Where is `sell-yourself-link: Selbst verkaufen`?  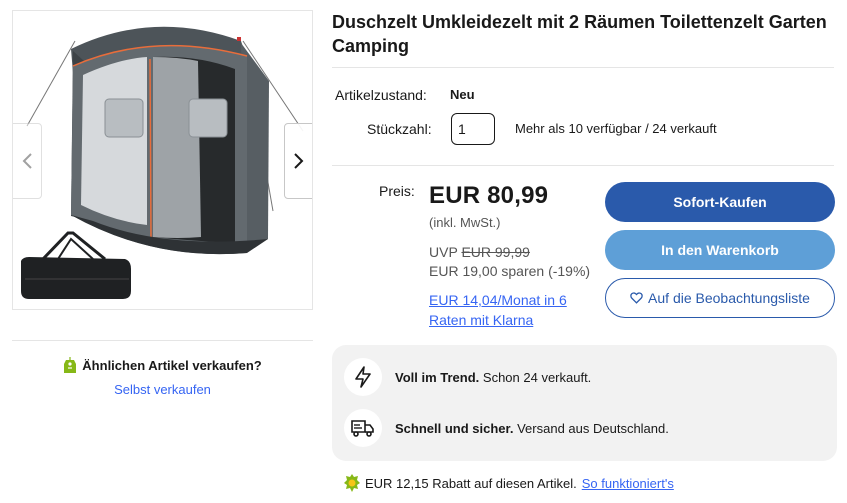
sell-yourself-link: Selbst verkaufen is located at coordinates (162, 389).